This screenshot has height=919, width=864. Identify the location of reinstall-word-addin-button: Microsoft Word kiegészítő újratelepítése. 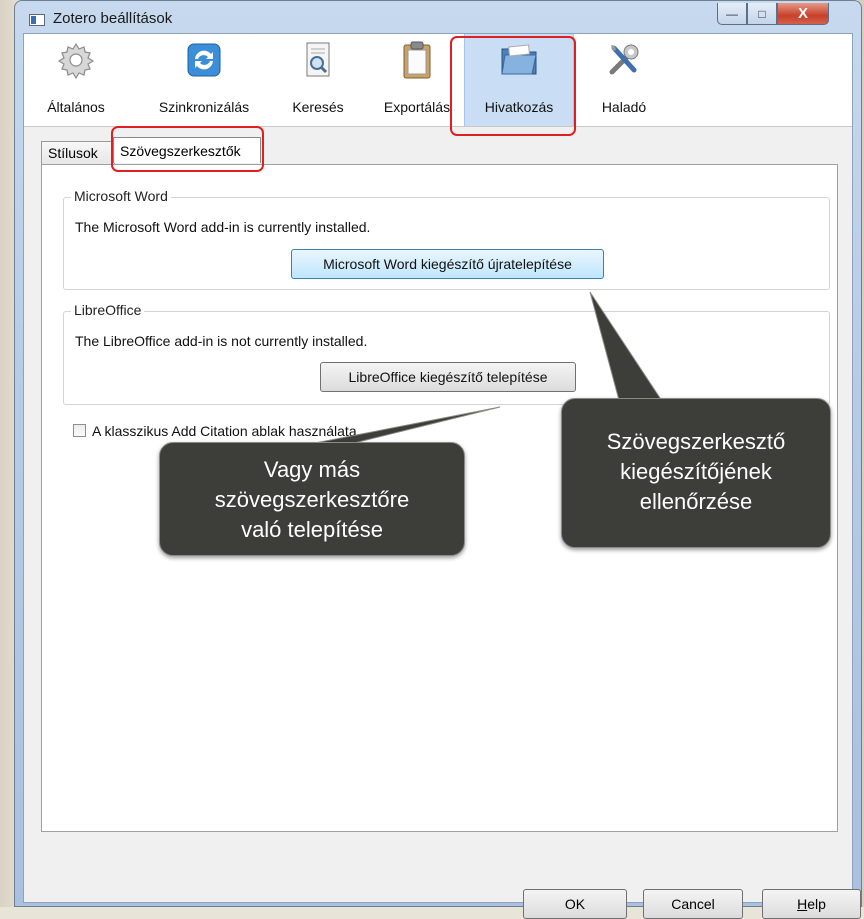
(447, 264).